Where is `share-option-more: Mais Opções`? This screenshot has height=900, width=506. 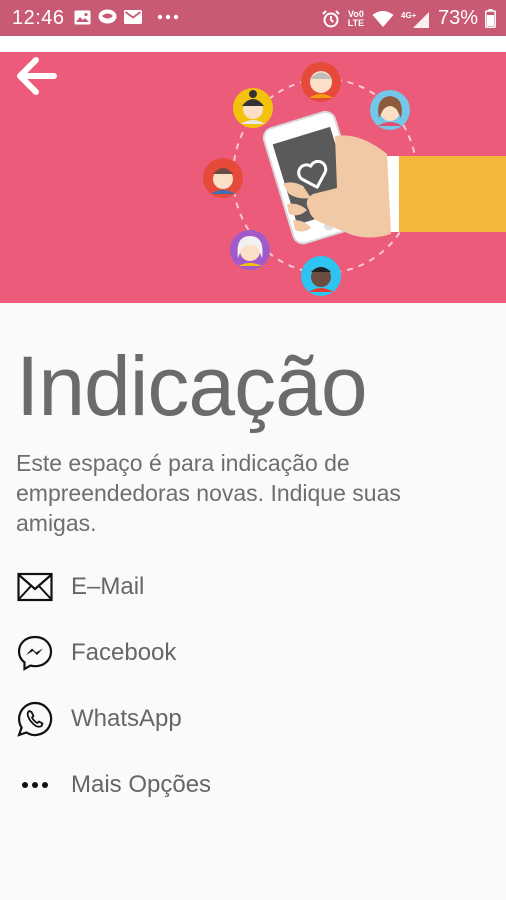 share-option-more: Mais Opções is located at coordinates (249, 785).